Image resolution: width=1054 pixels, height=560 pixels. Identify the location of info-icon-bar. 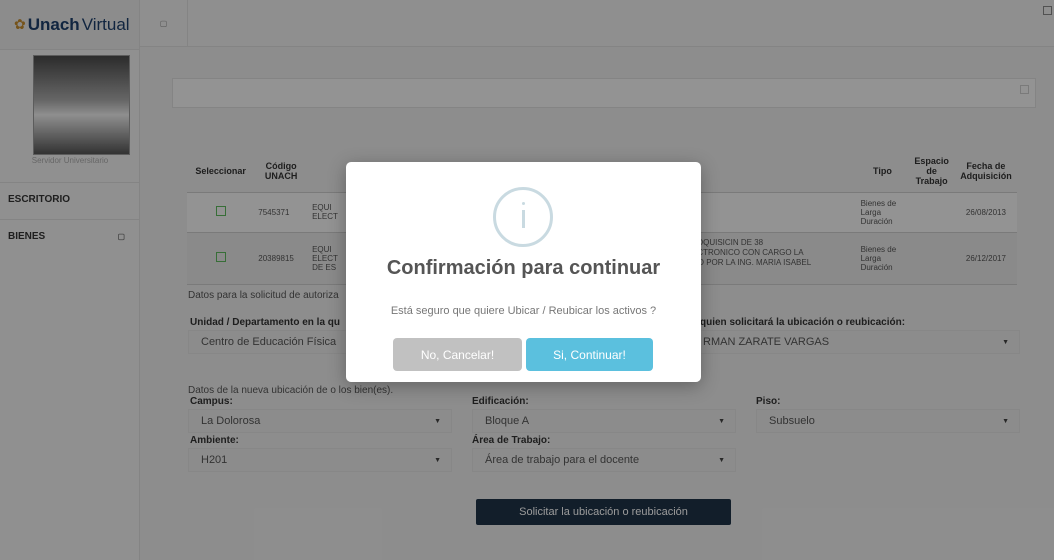
(523, 219).